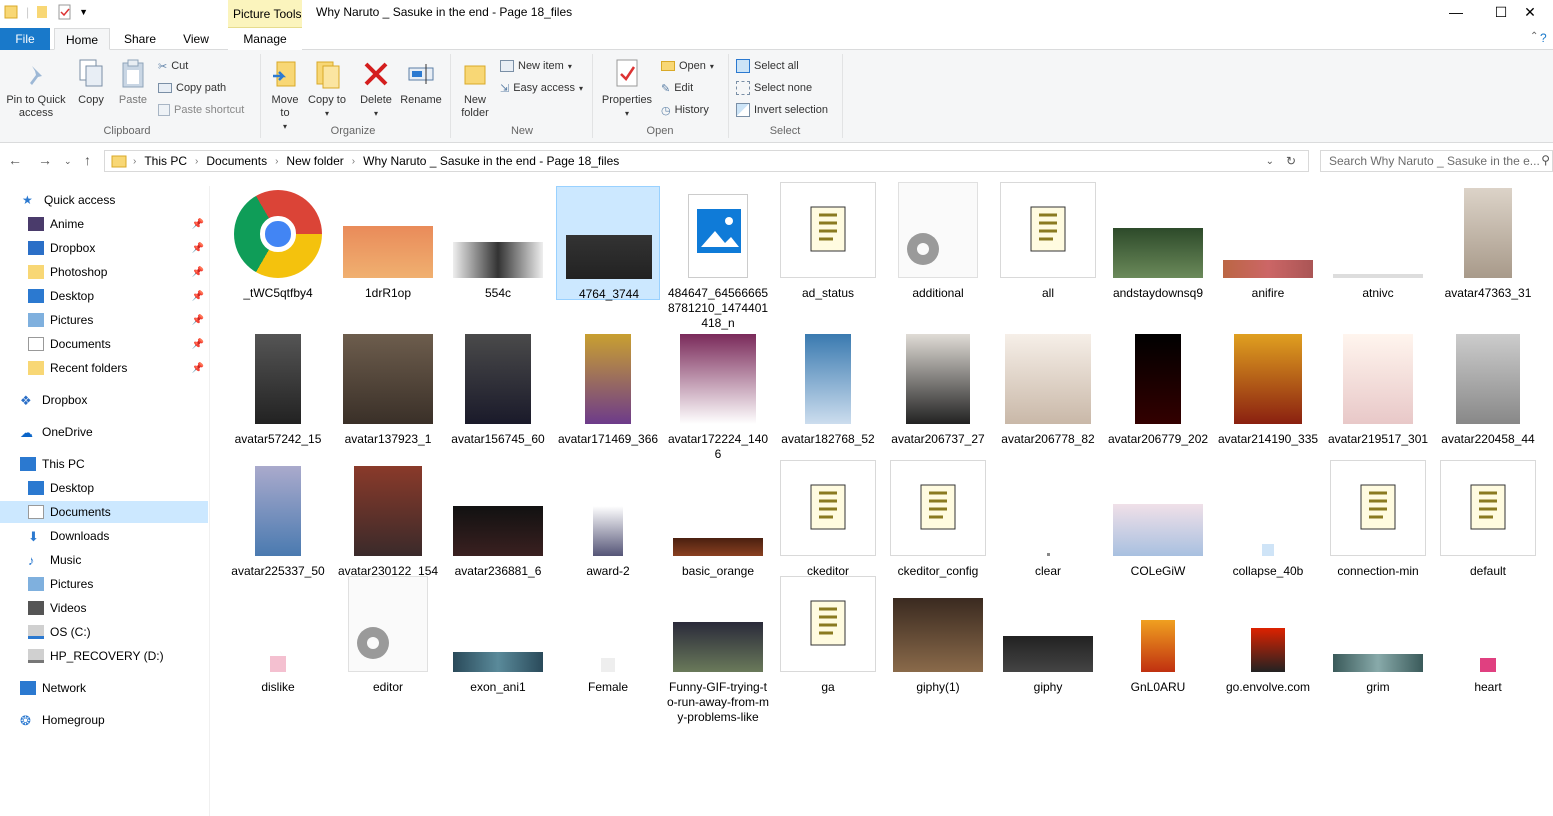 This screenshot has width=1553, height=816. I want to click on collapse-ribbon-icon: ⌃, so click(1534, 36).